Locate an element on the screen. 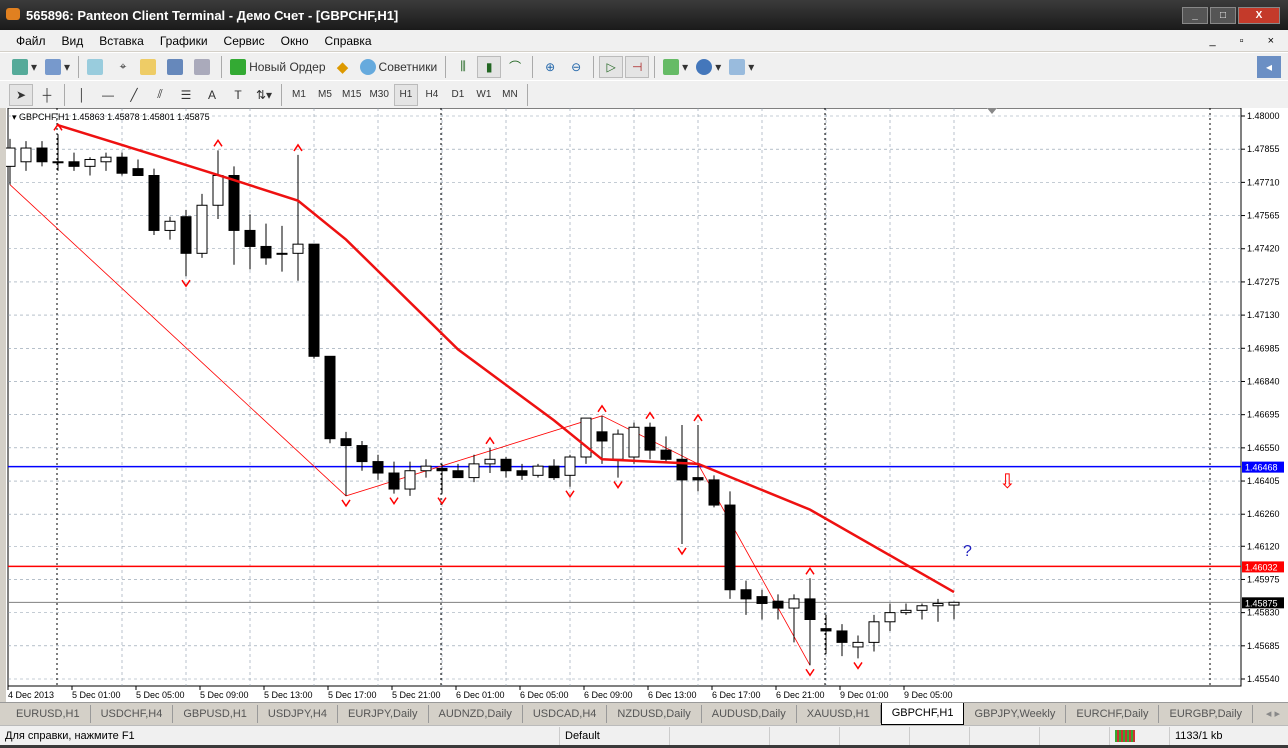  autoscroll-icon: ▷ is located at coordinates (611, 66).